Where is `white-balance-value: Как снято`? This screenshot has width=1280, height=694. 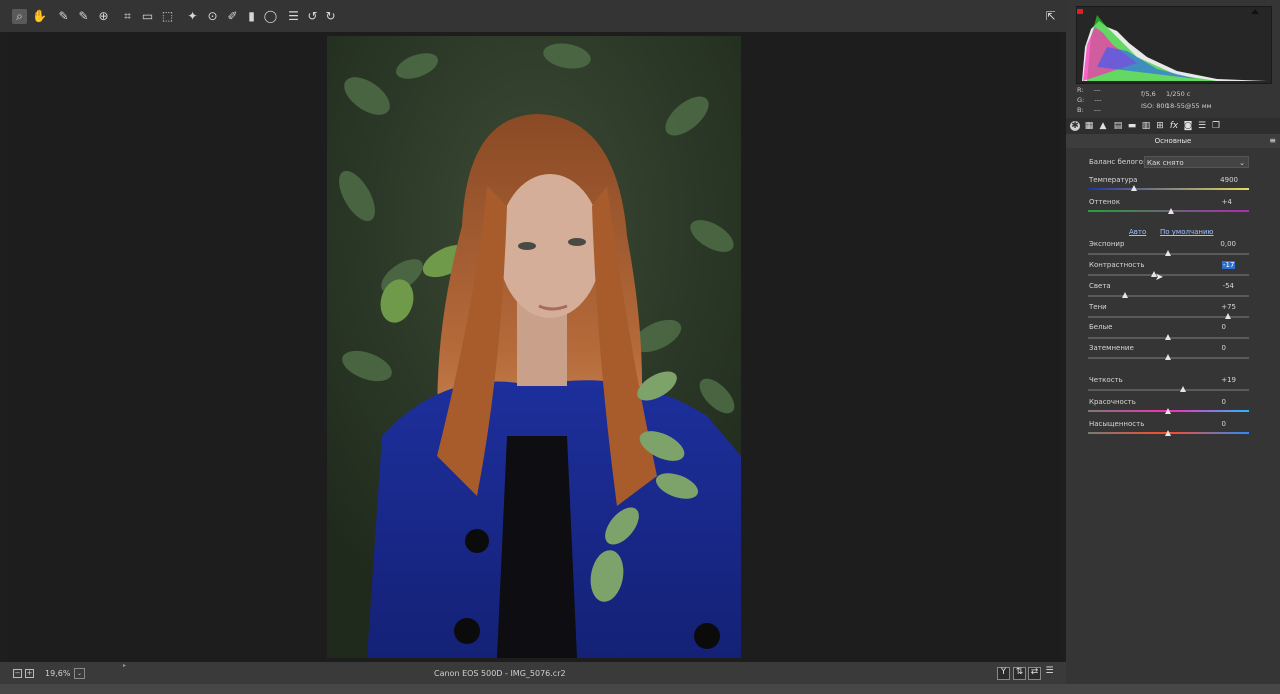 white-balance-value: Как снято is located at coordinates (1165, 163).